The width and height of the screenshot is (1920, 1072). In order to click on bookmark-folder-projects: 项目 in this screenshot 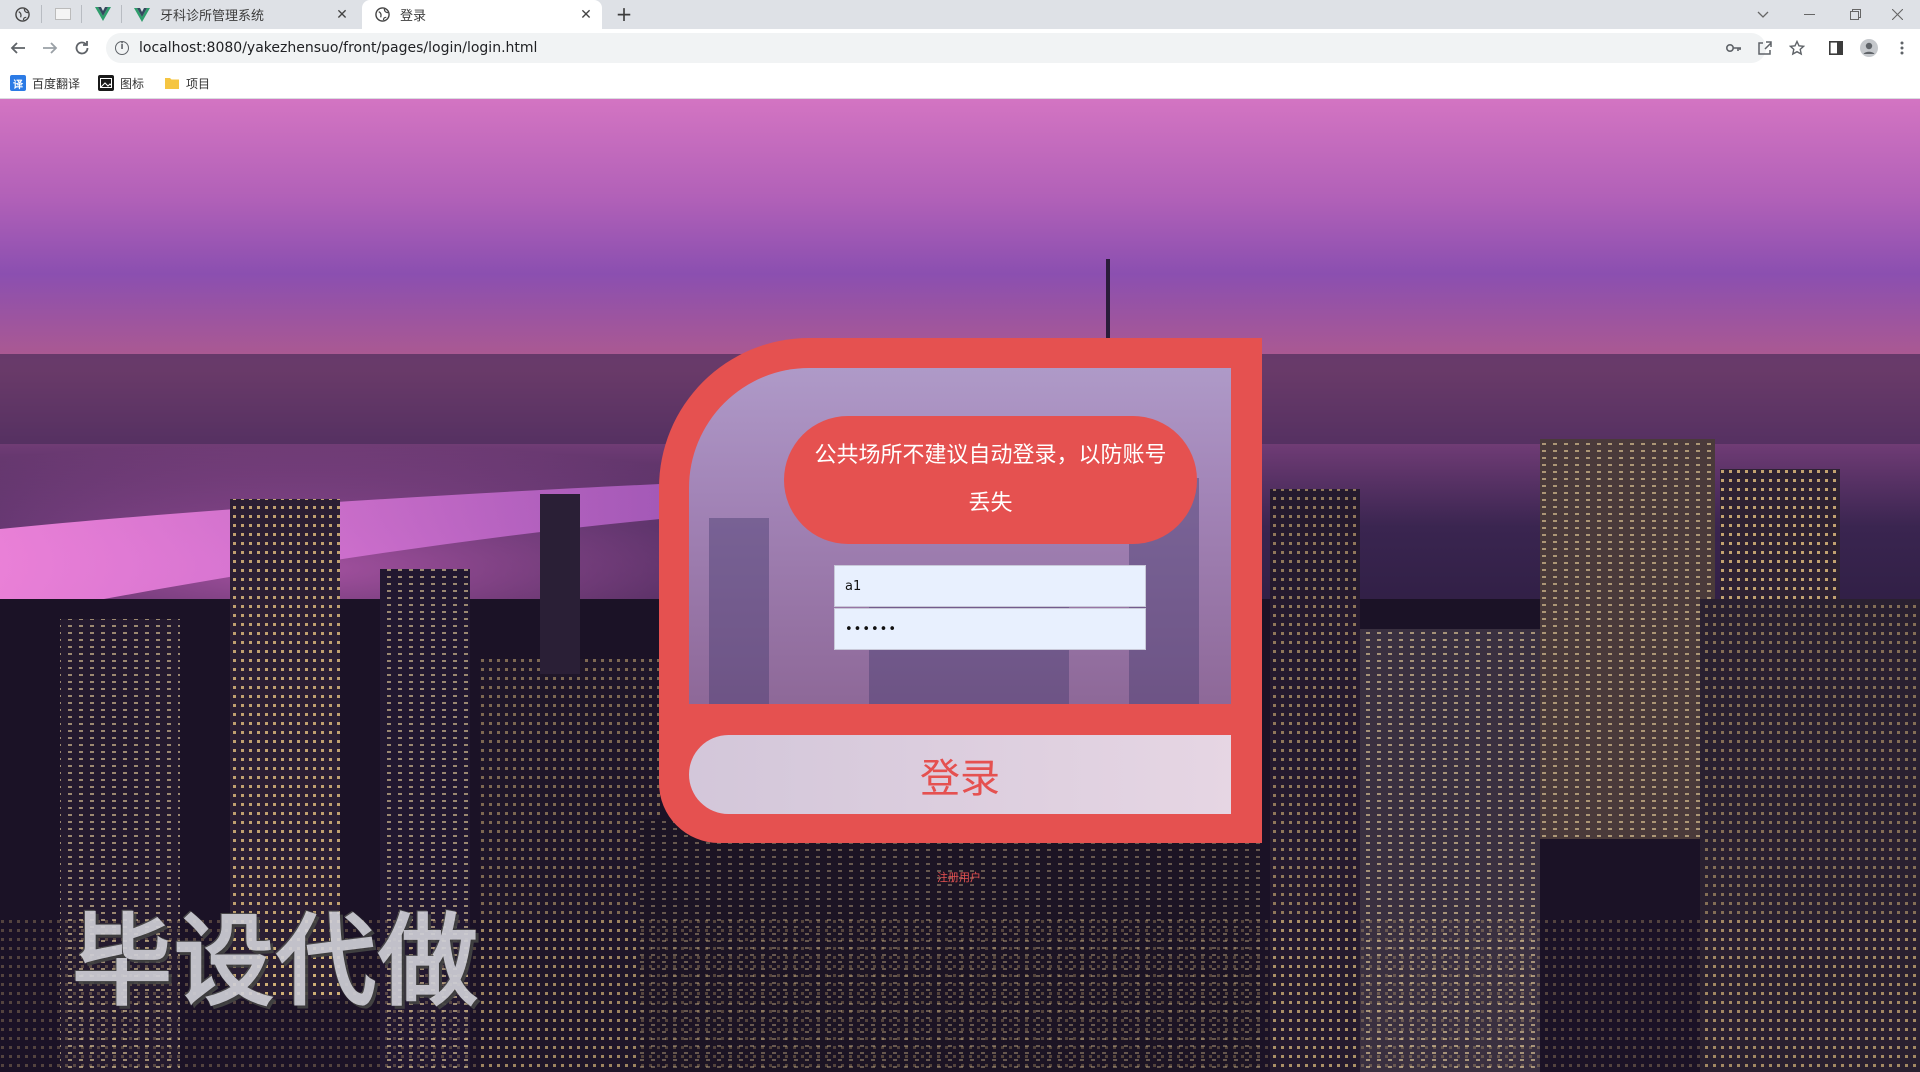, I will do `click(187, 83)`.